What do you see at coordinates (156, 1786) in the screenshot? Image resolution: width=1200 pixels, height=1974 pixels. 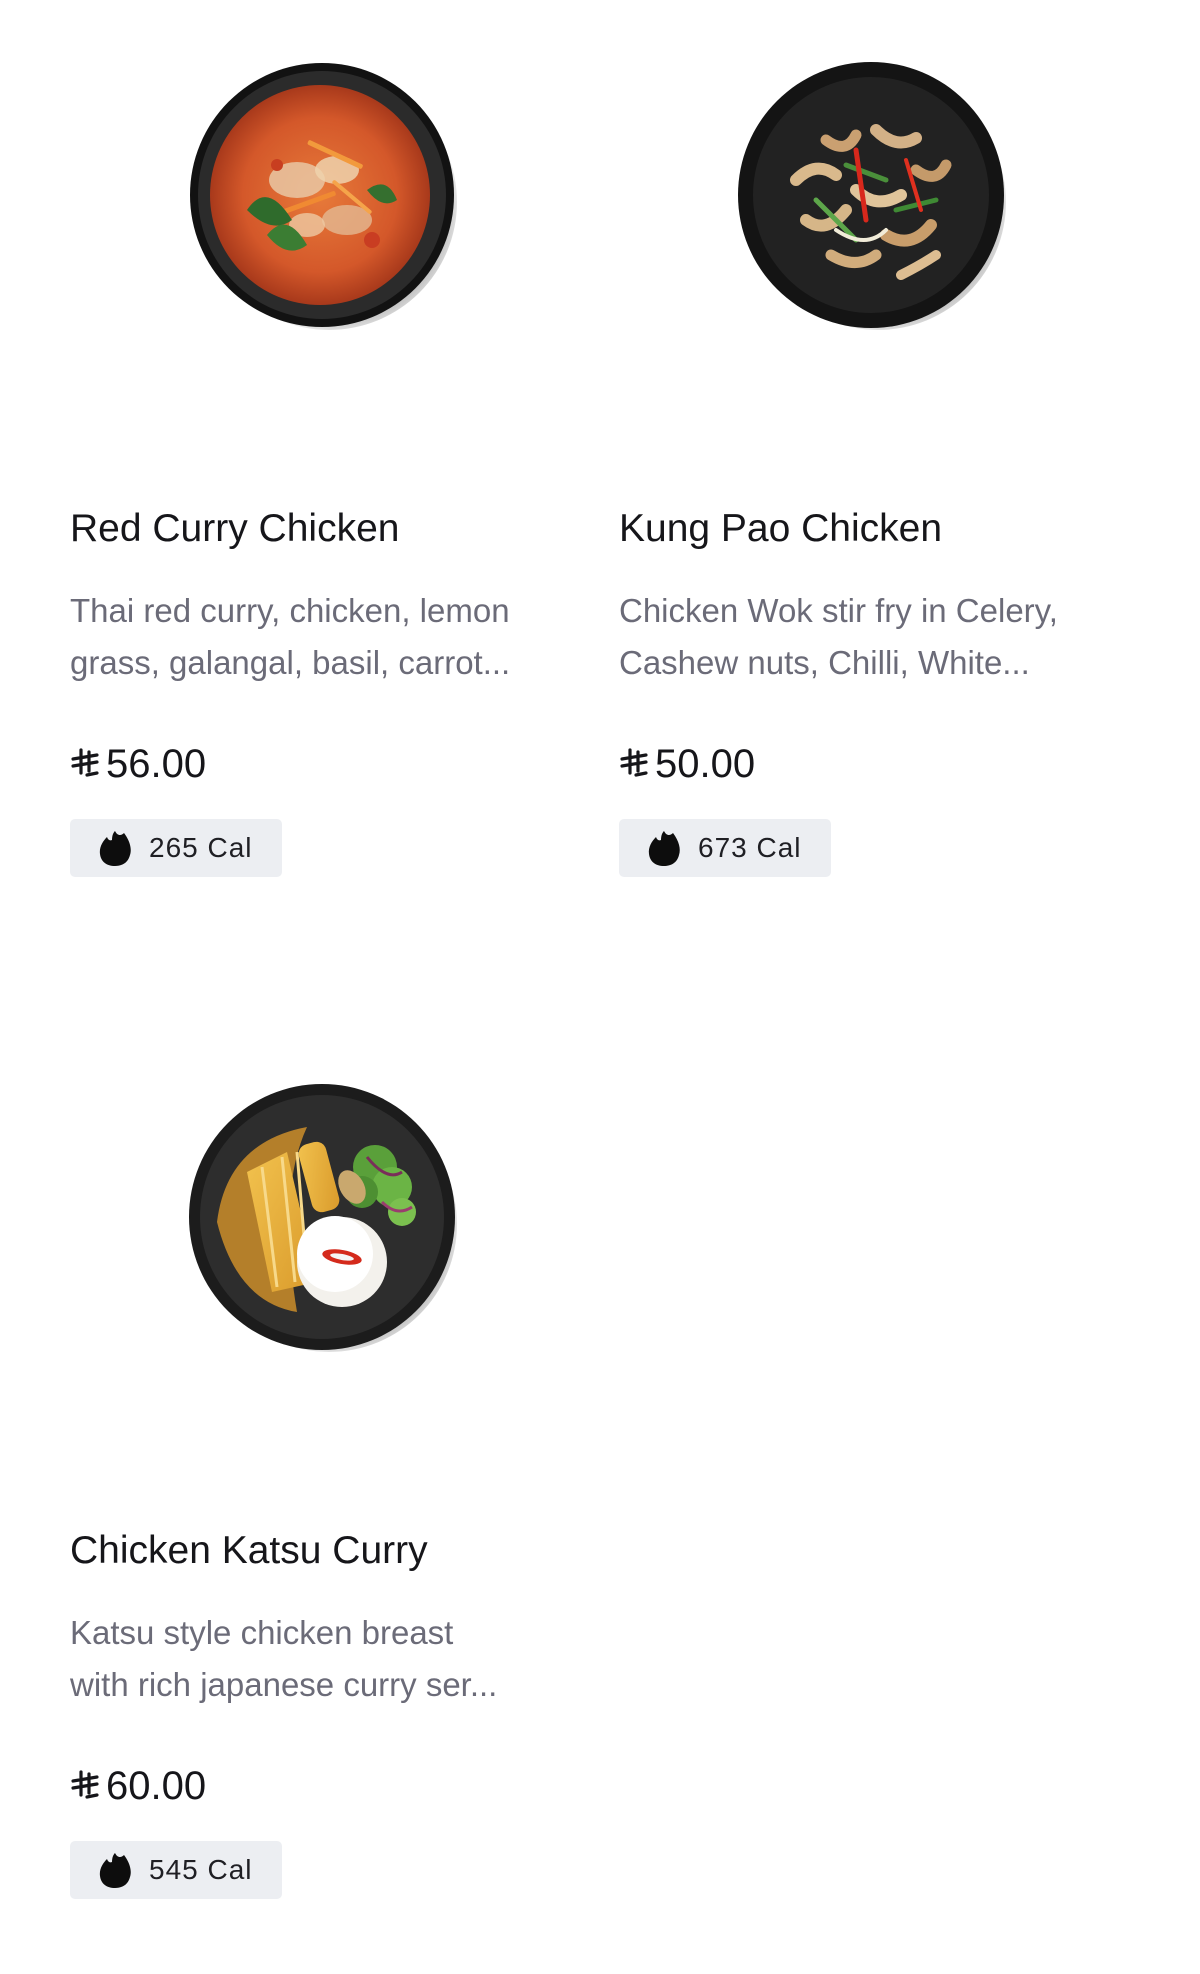 I see `price-value: 60.00` at bounding box center [156, 1786].